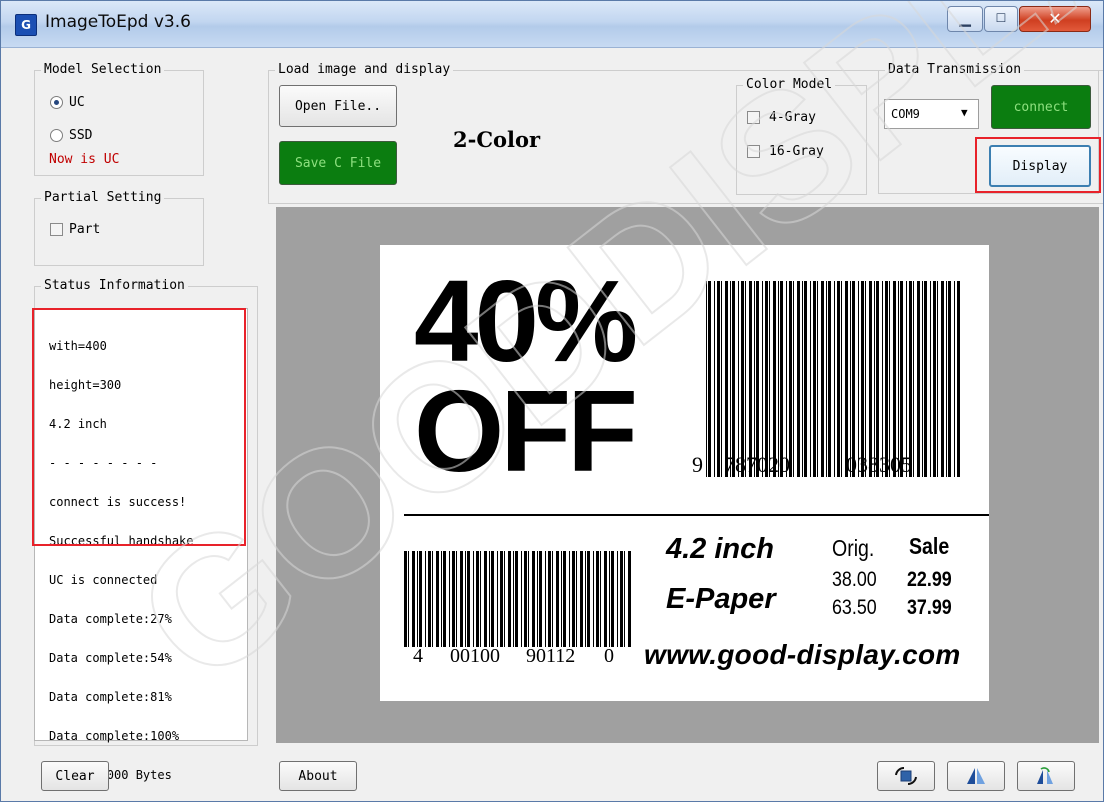 The width and height of the screenshot is (1104, 802). What do you see at coordinates (103, 580) in the screenshot?
I see `status-line: UC is connected` at bounding box center [103, 580].